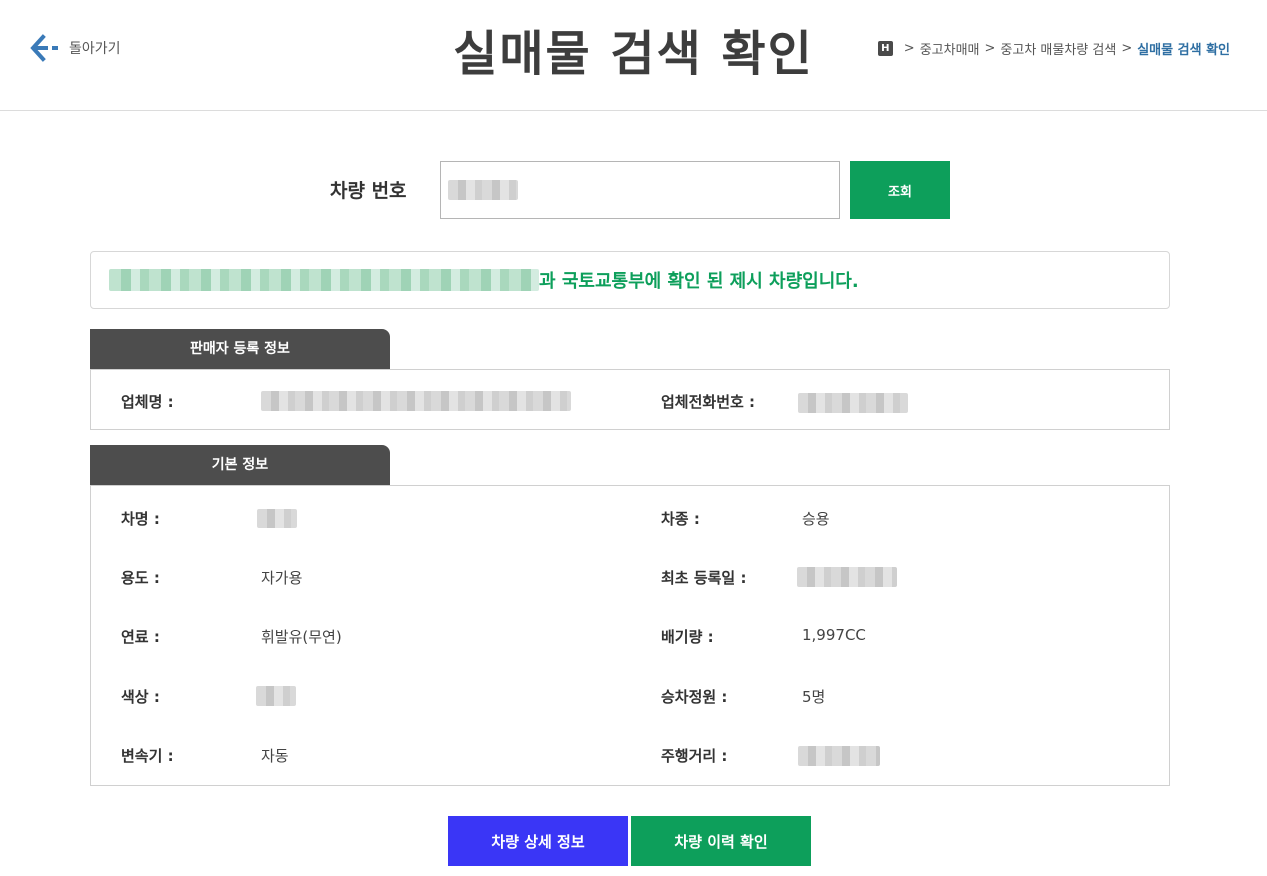 This screenshot has width=1267, height=876. Describe the element at coordinates (853, 403) in the screenshot. I see `redacted-company-phone` at that location.